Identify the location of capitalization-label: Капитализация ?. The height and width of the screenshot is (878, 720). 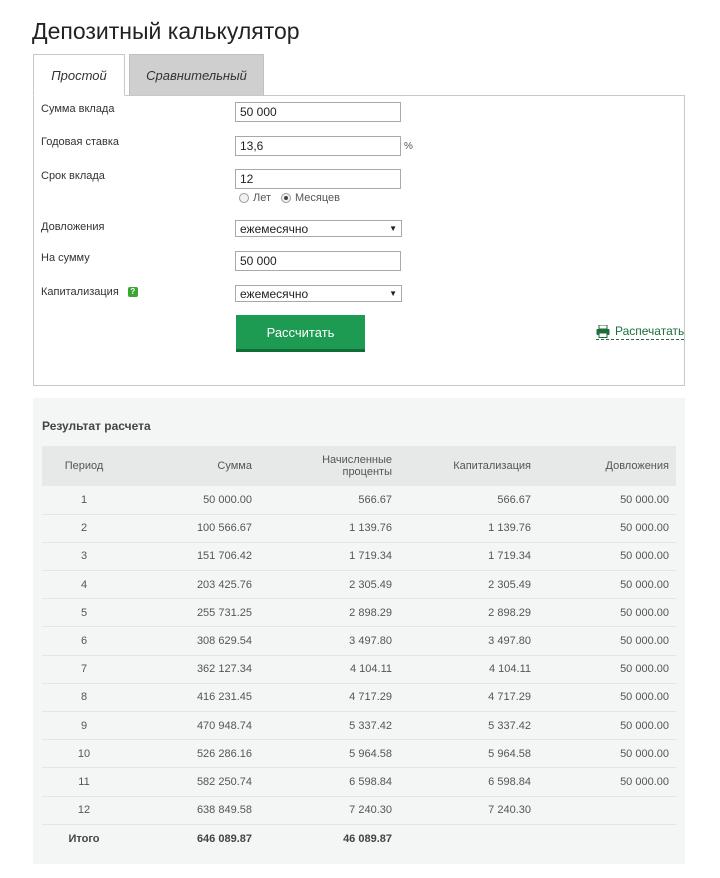
(89, 292).